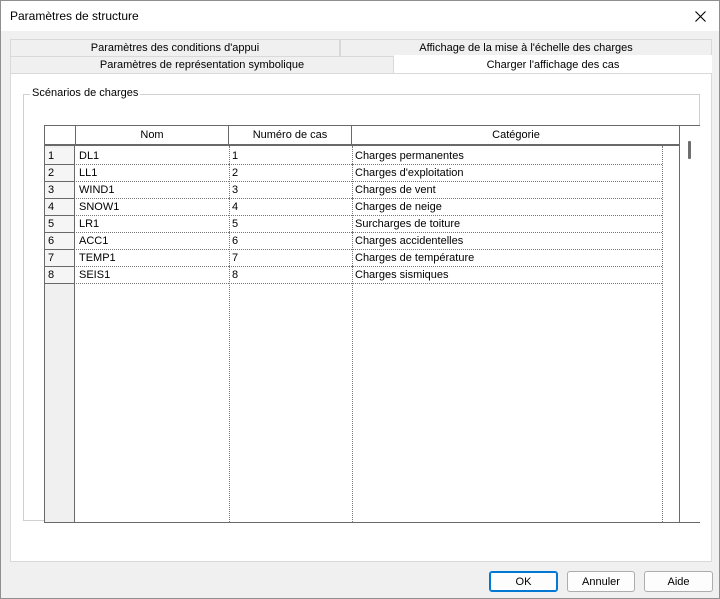  I want to click on row-number: 3, so click(60, 190).